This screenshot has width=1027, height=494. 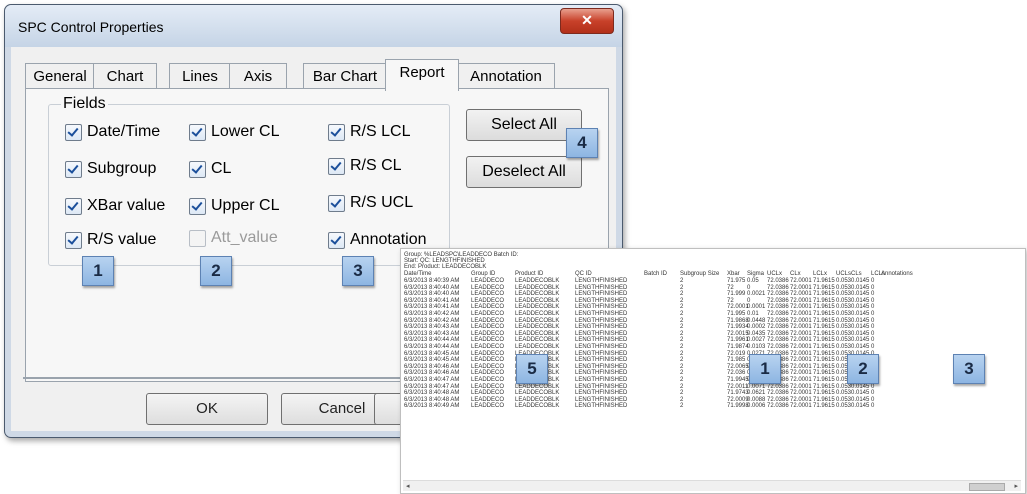 What do you see at coordinates (756, 406) in the screenshot?
I see `report-cell: 0.0006` at bounding box center [756, 406].